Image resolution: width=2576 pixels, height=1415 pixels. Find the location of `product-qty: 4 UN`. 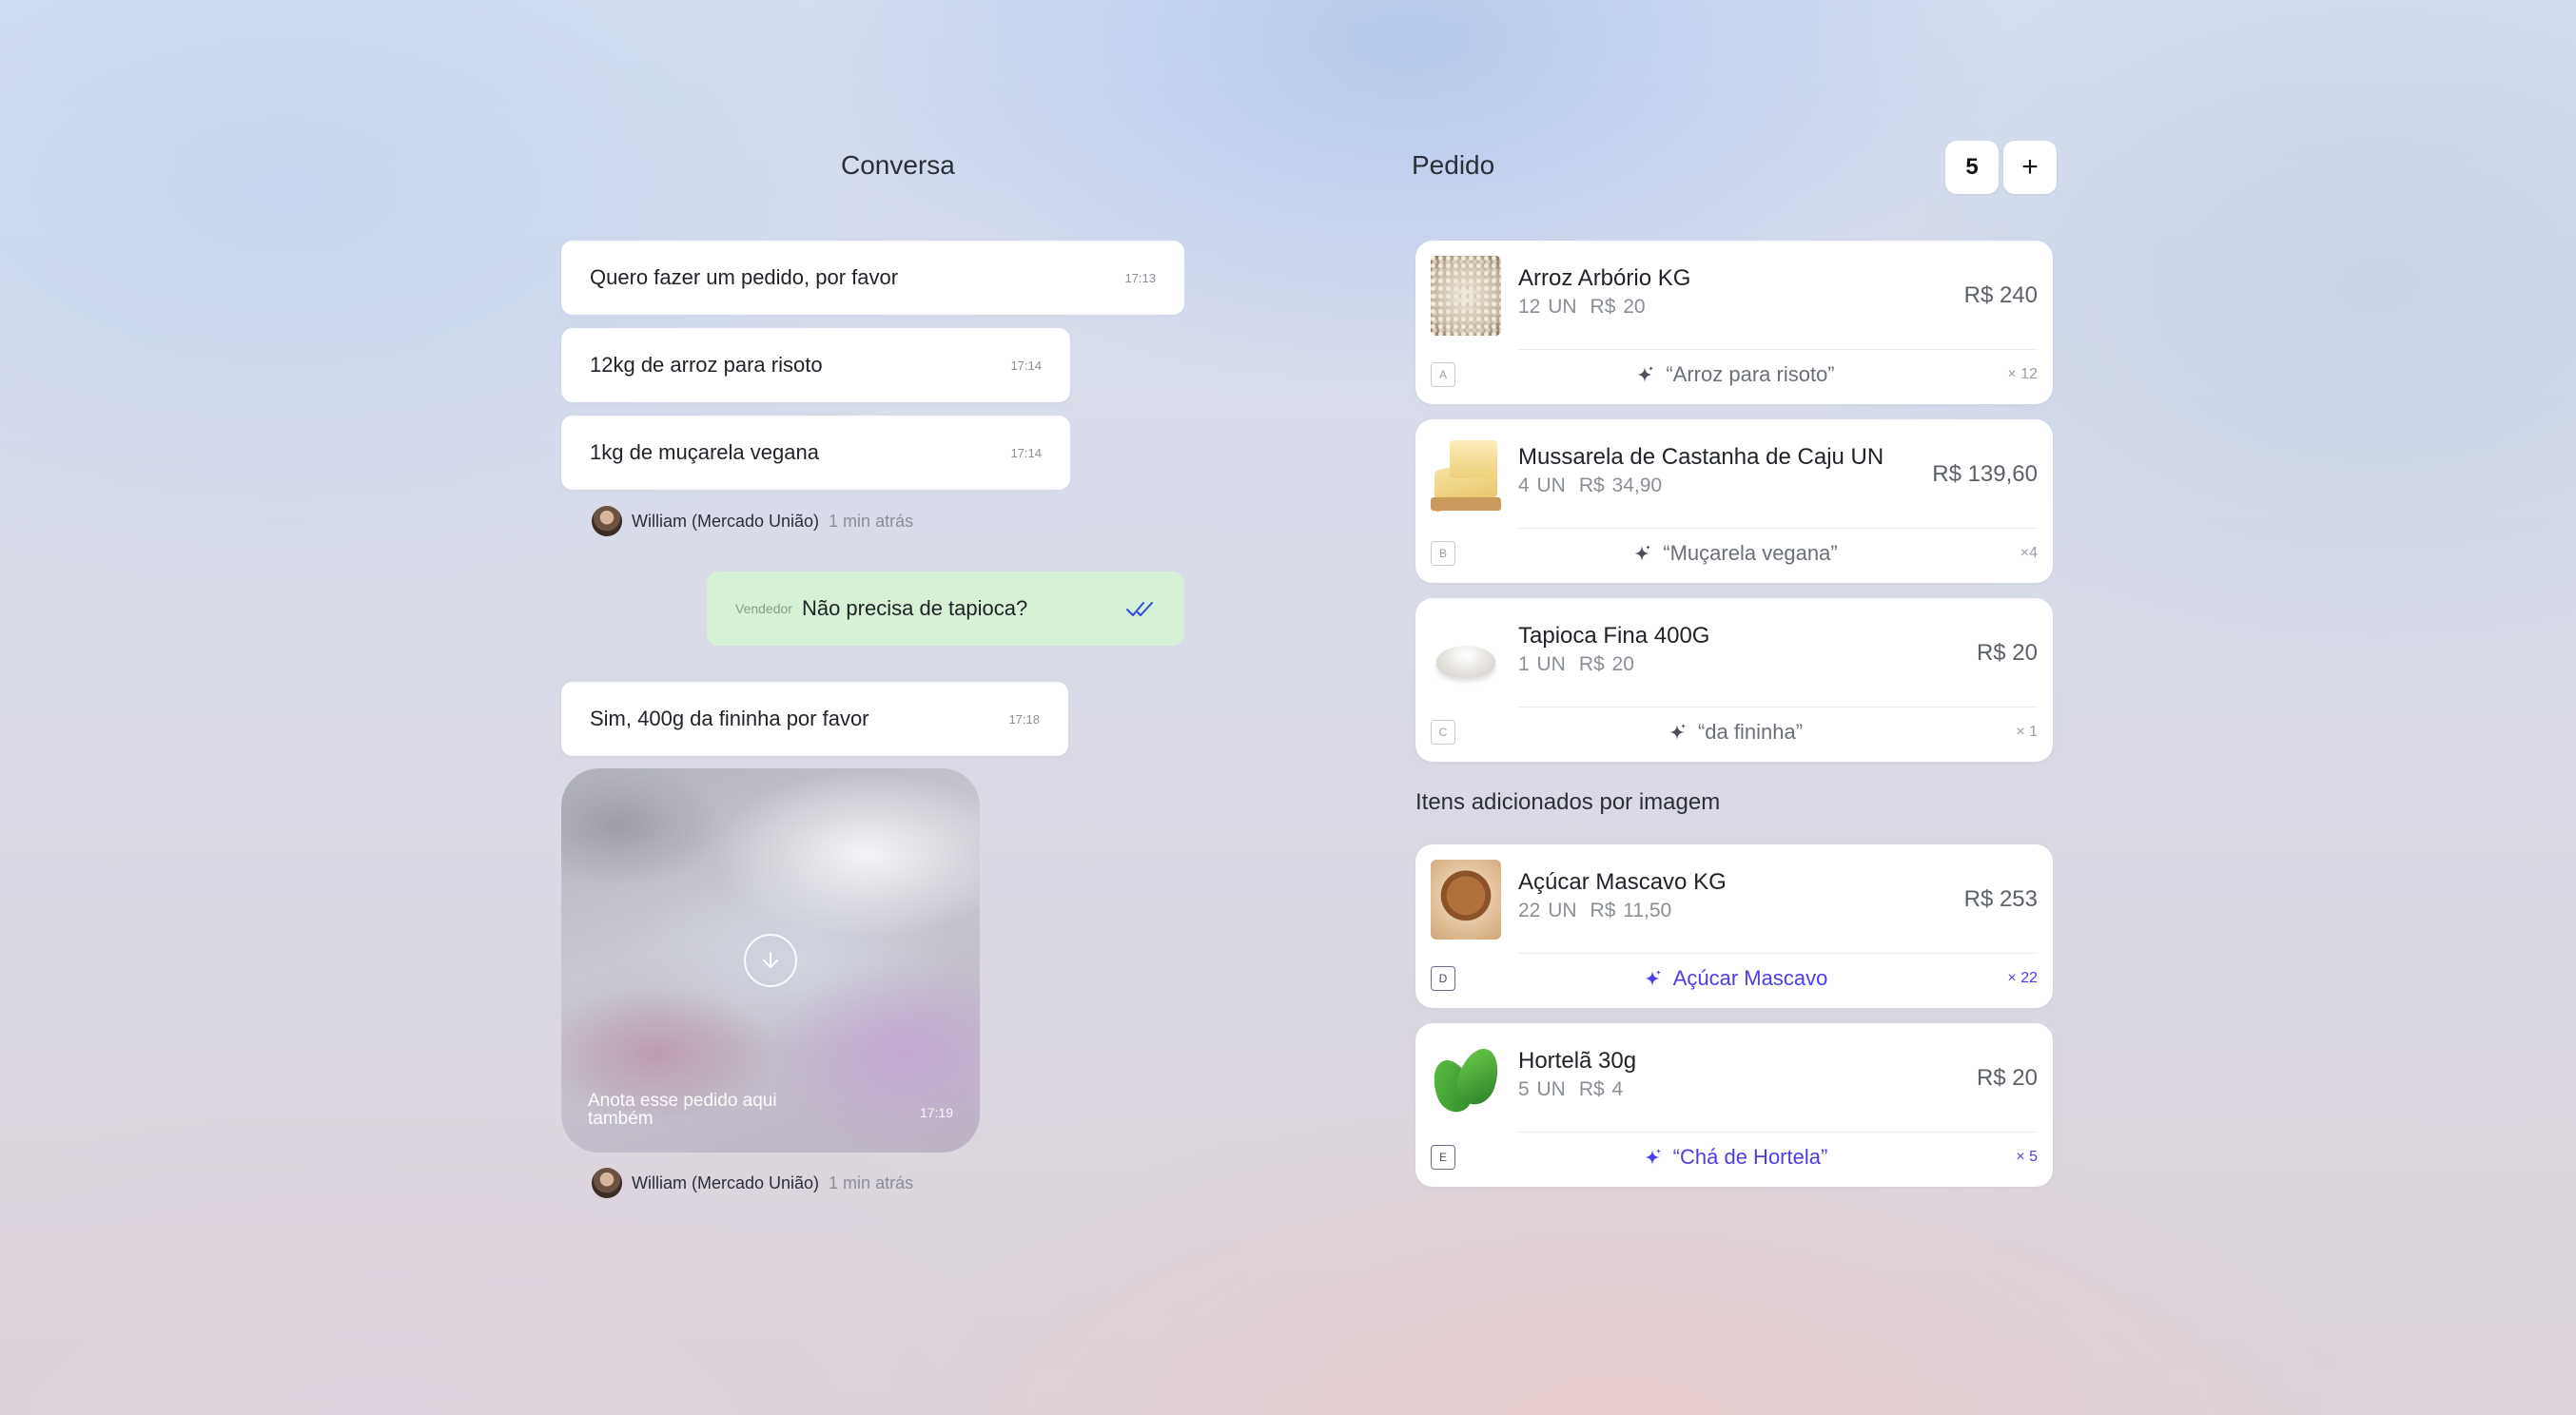

product-qty: 4 UN is located at coordinates (1542, 485).